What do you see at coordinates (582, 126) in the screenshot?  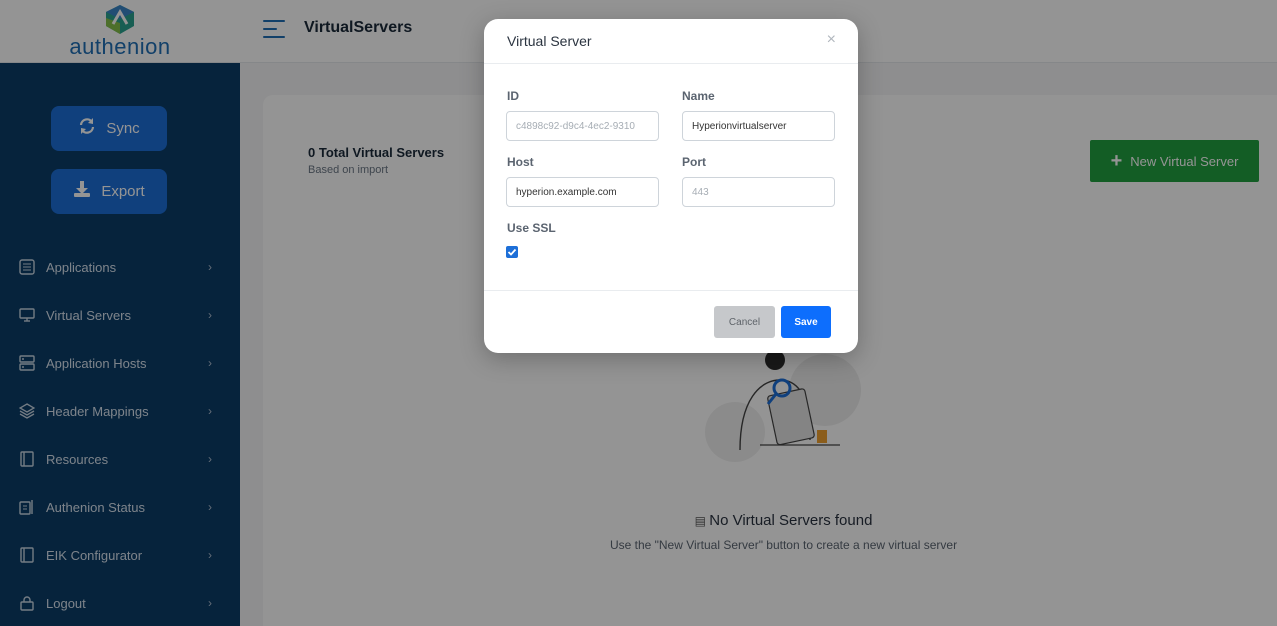 I see `id-field` at bounding box center [582, 126].